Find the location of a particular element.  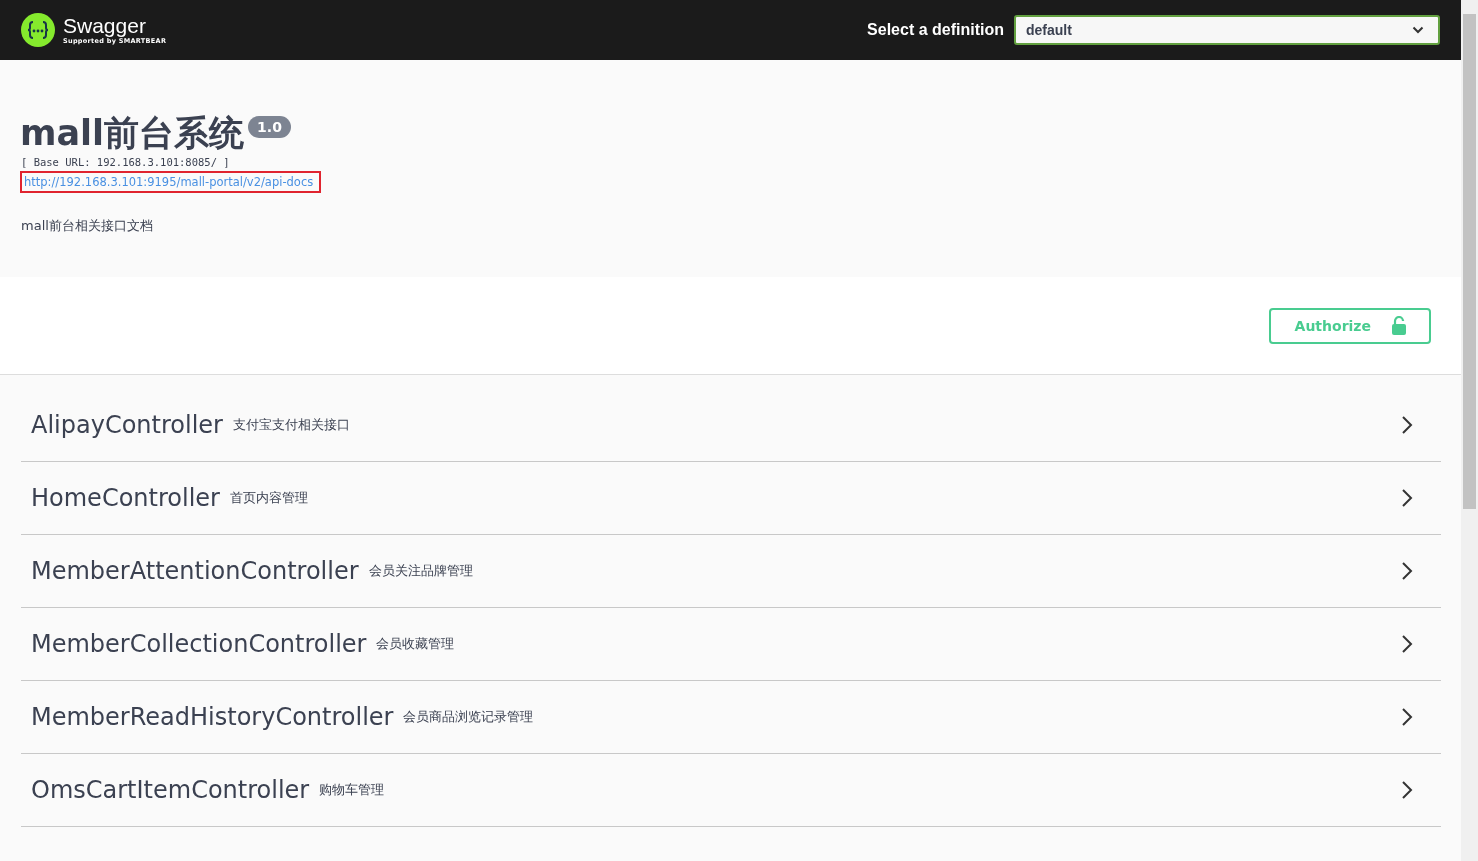

tag-section-header: MemberCollectionController 会员收藏管理 is located at coordinates (731, 644).